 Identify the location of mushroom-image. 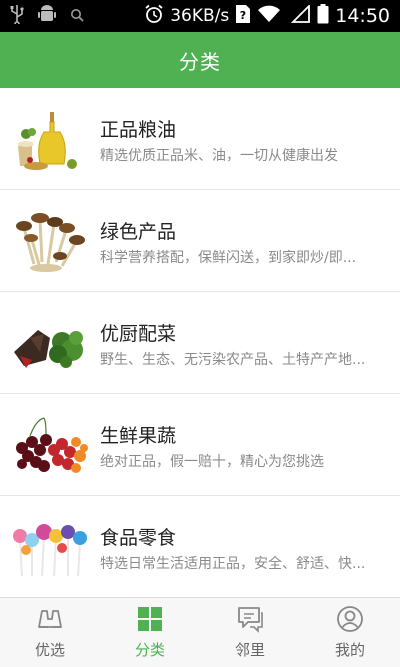
(50, 240).